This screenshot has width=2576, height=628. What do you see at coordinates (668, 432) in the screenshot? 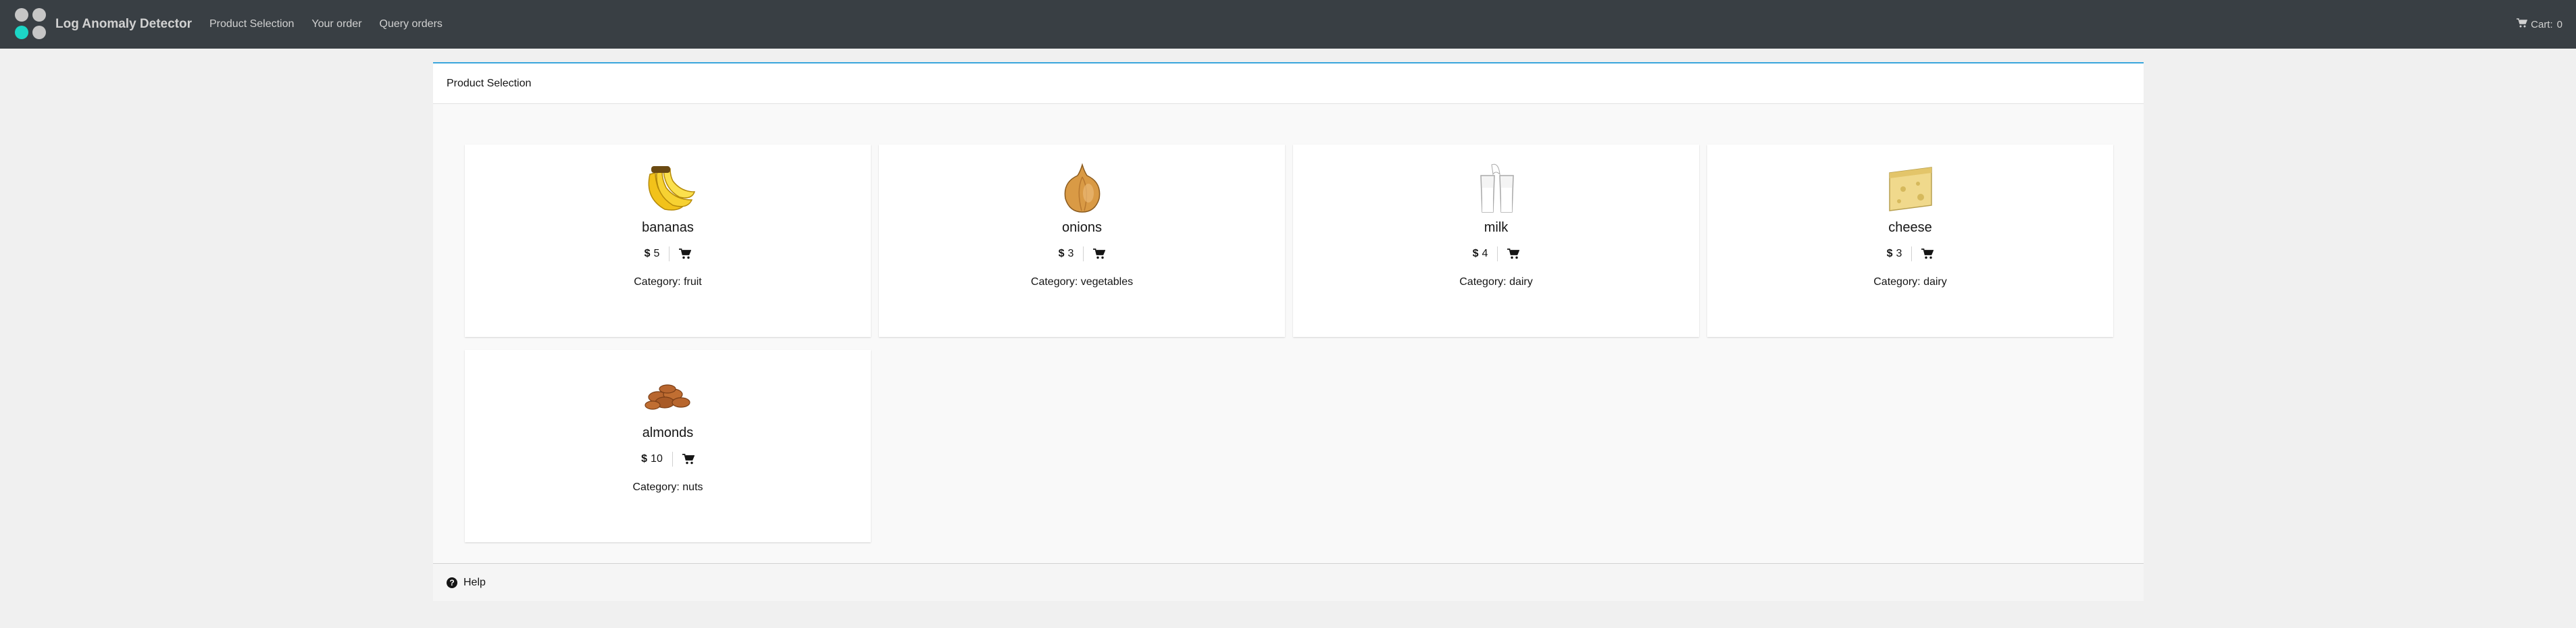
I see `product-name: almonds` at bounding box center [668, 432].